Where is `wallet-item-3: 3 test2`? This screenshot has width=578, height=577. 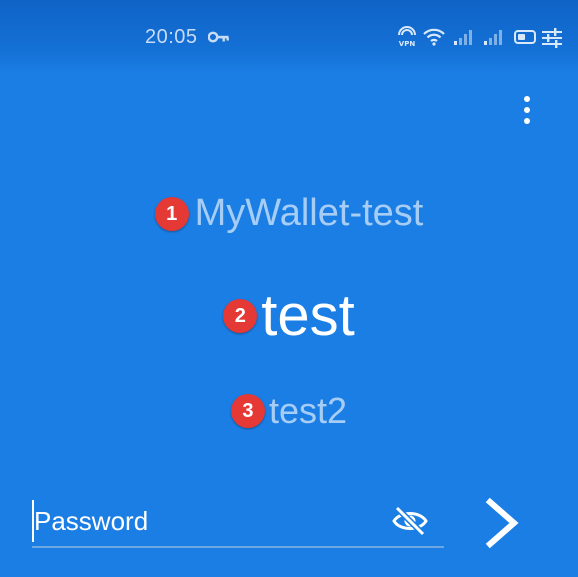
wallet-item-3: 3 test2 is located at coordinates (289, 411).